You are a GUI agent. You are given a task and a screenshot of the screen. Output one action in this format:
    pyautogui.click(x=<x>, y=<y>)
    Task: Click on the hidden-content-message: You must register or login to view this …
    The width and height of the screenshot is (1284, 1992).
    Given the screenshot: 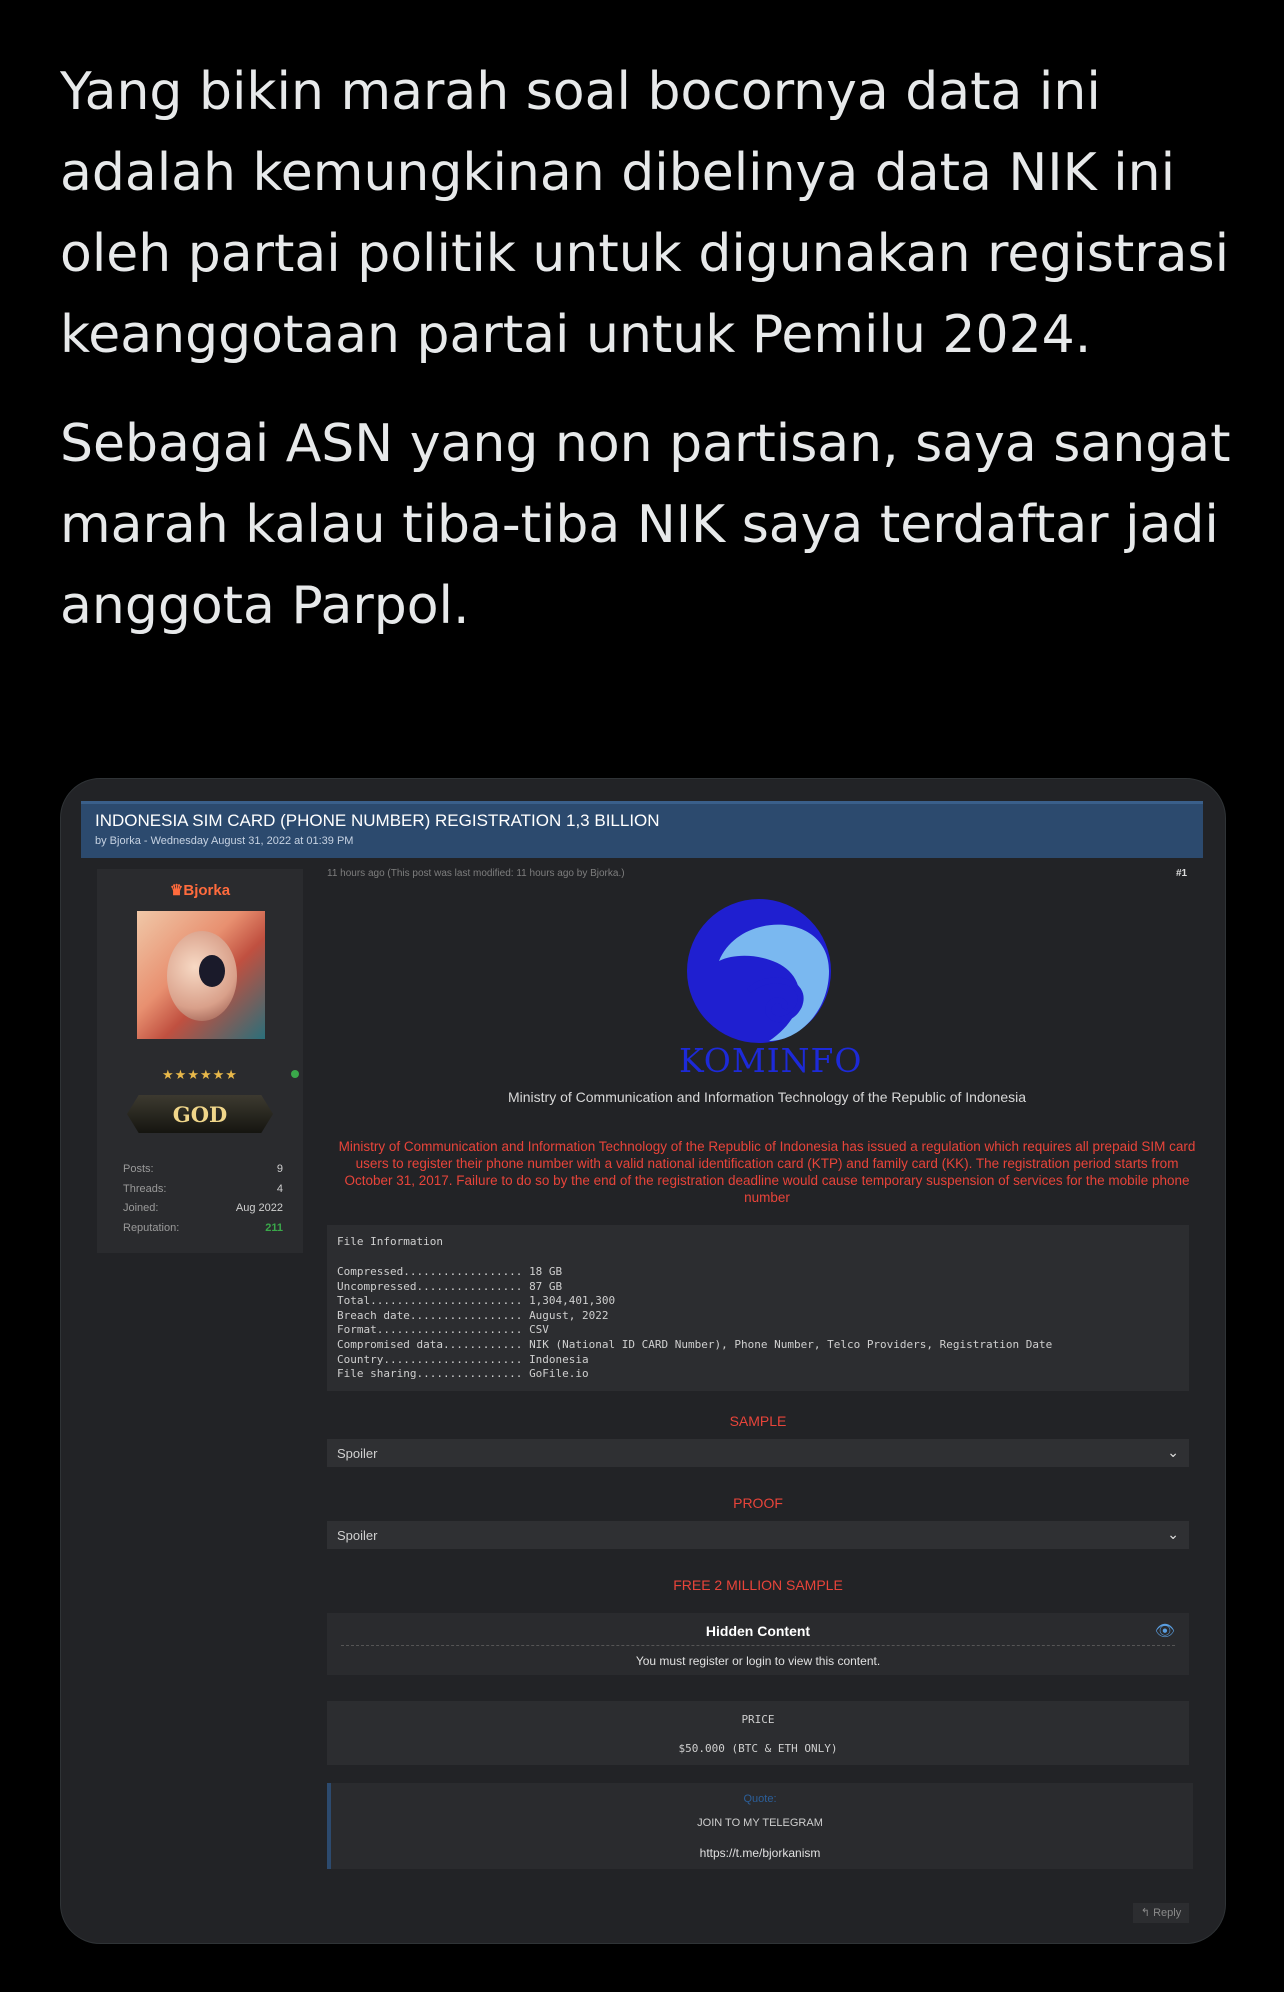 What is the action you would take?
    pyautogui.click(x=758, y=1661)
    